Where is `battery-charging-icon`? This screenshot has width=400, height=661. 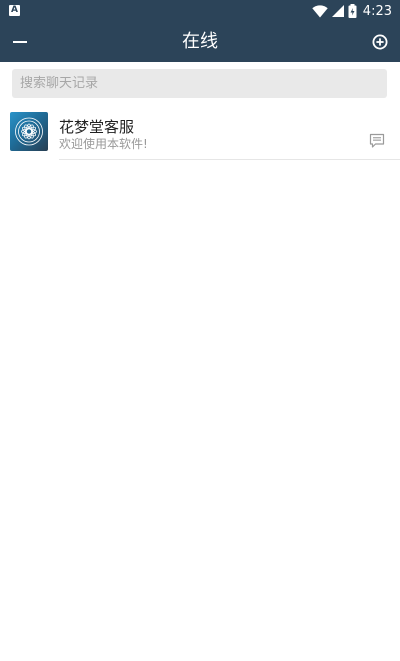
battery-charging-icon is located at coordinates (352, 11).